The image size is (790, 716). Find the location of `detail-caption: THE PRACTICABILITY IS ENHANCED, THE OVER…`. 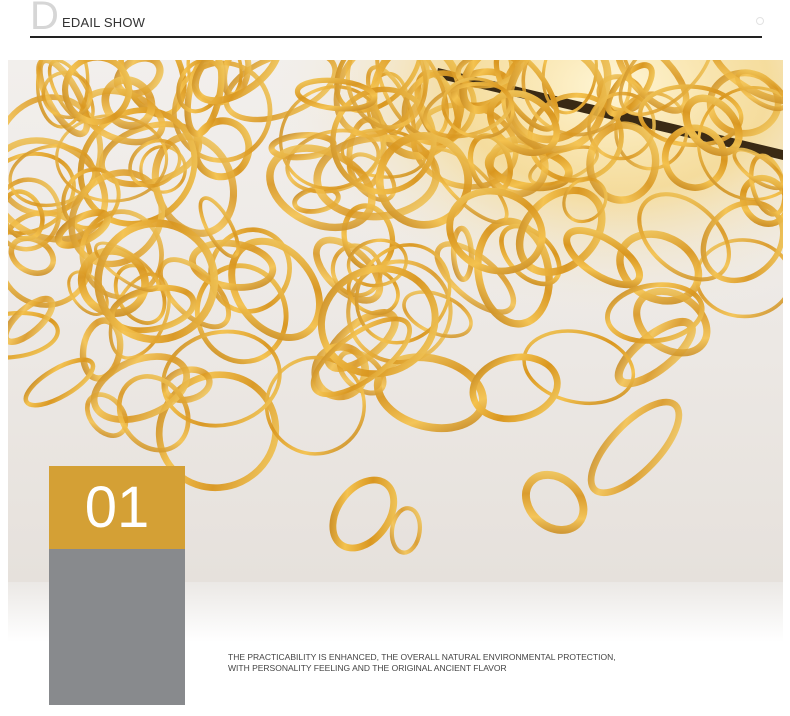

detail-caption: THE PRACTICABILITY IS ENHANCED, THE OVER… is located at coordinates (488, 663).